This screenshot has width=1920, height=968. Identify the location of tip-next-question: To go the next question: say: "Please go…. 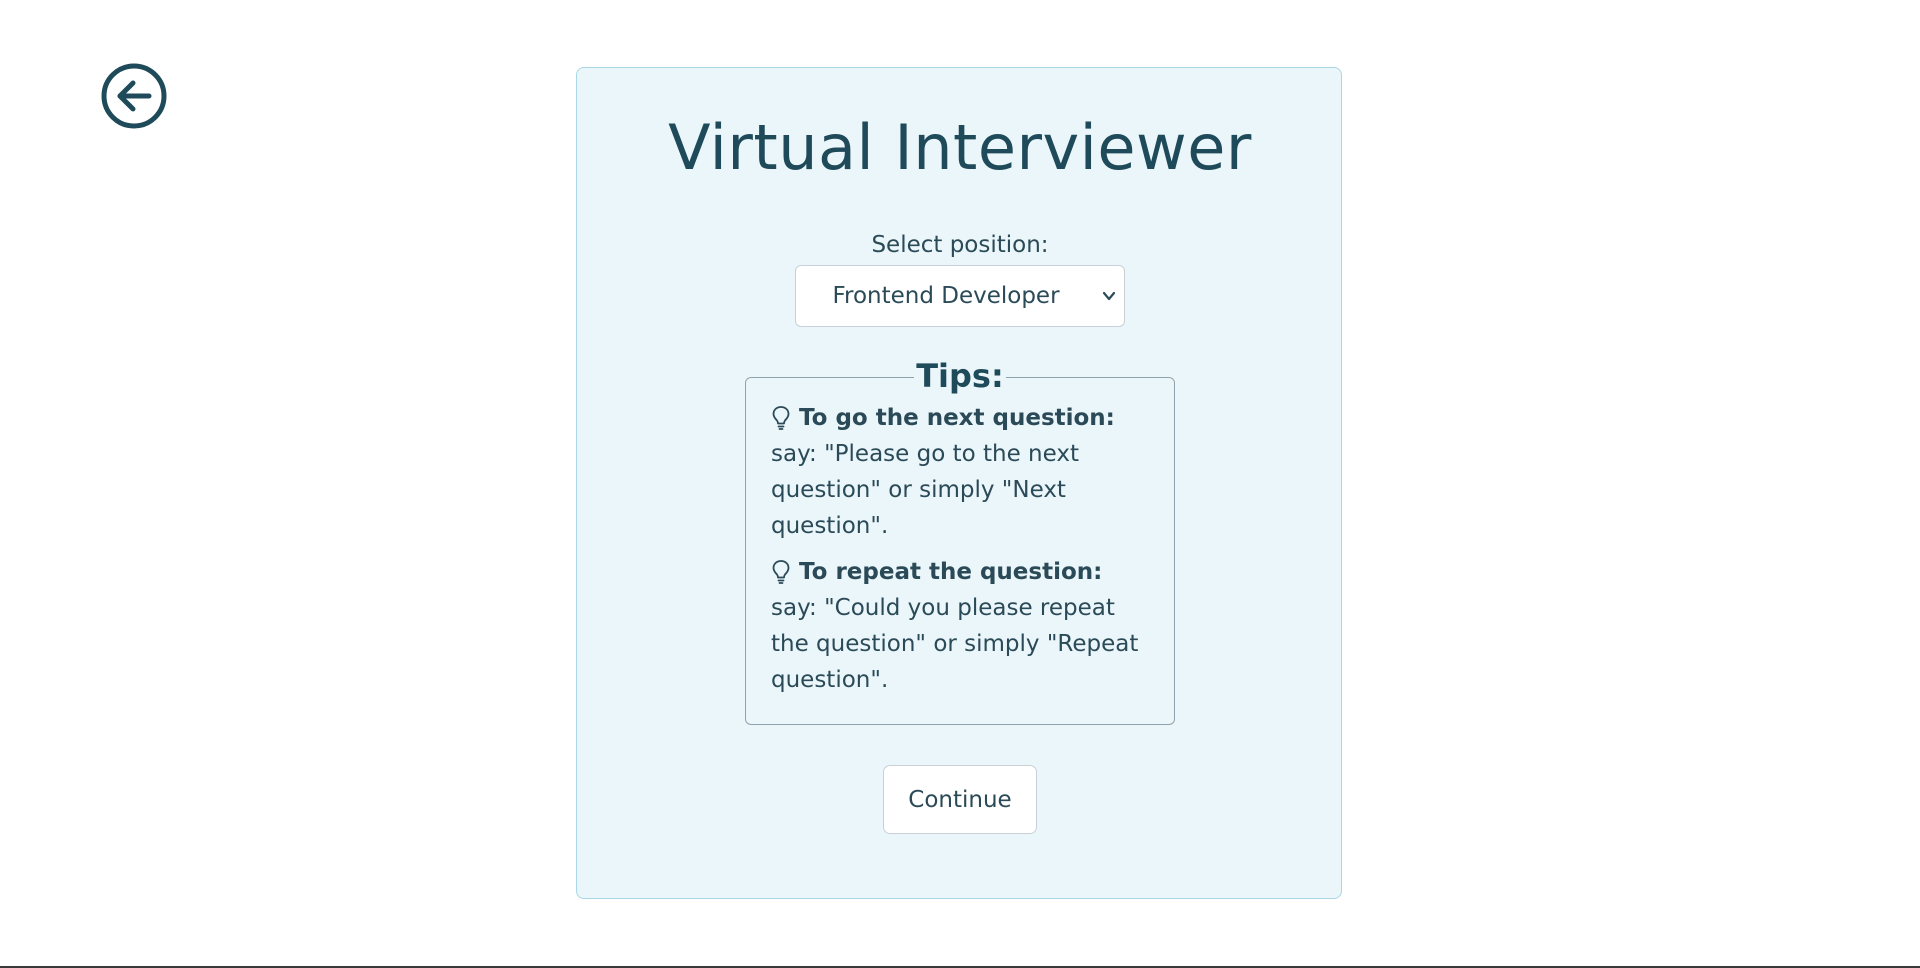
(961, 472).